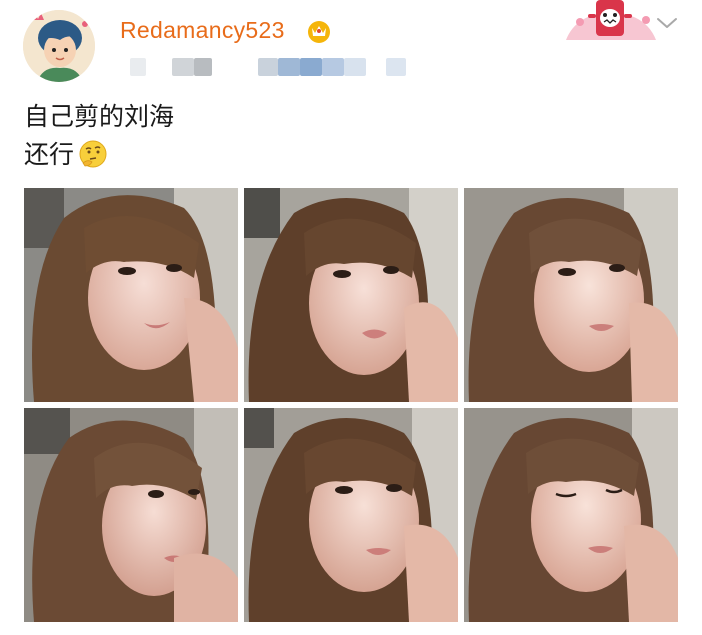 This screenshot has width=702, height=635. What do you see at coordinates (49, 154) in the screenshot?
I see `post-text-fragment: 还行` at bounding box center [49, 154].